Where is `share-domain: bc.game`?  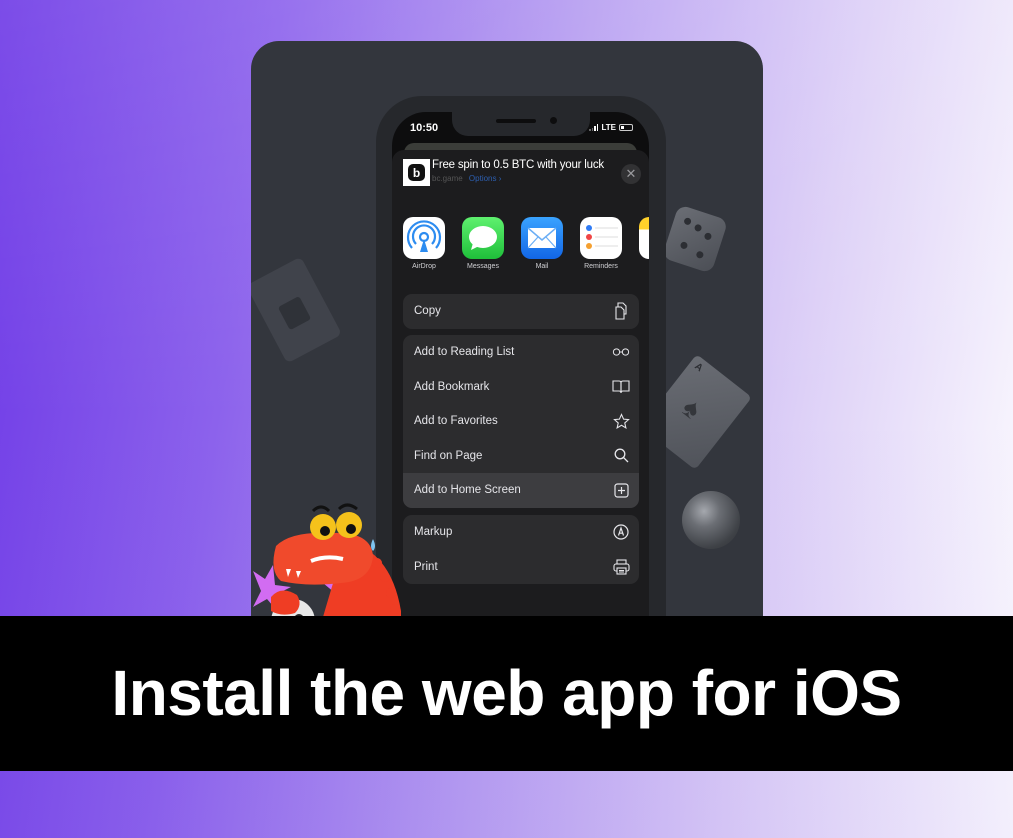
share-domain: bc.game is located at coordinates (447, 178).